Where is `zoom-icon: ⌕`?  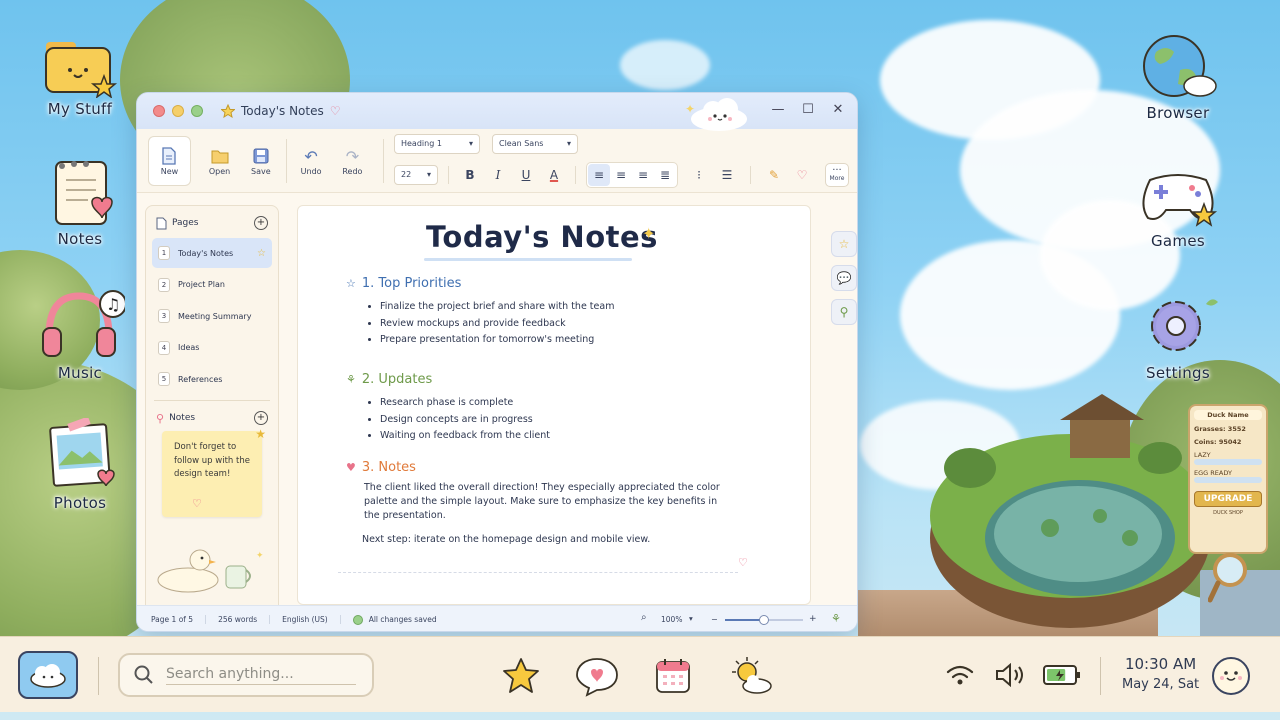
zoom-icon: ⌕ is located at coordinates (644, 617).